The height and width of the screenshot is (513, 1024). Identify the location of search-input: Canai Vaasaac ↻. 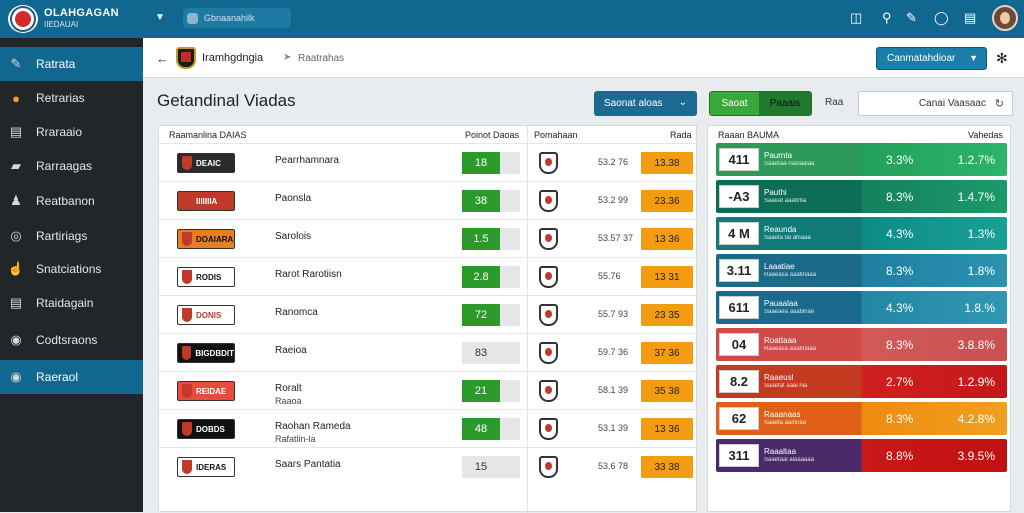
(935, 103).